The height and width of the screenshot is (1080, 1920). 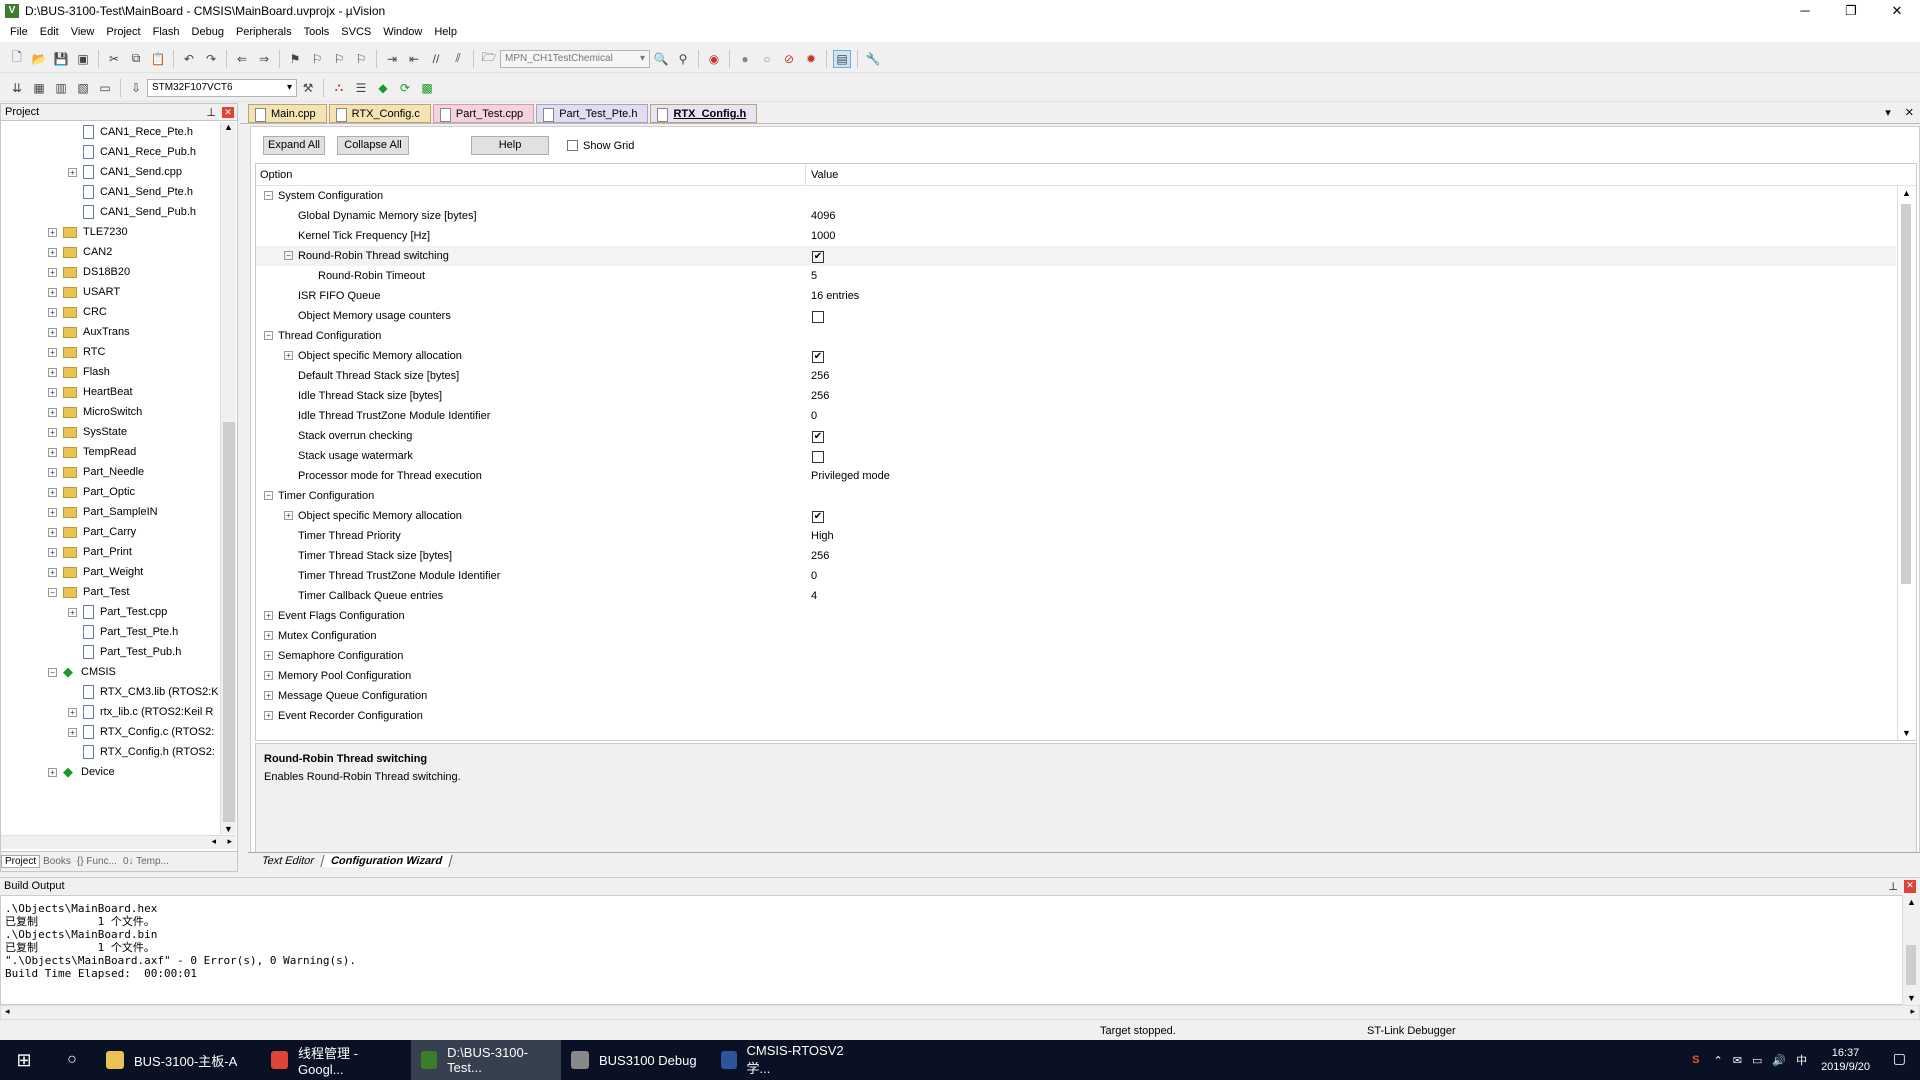 What do you see at coordinates (811, 59) in the screenshot?
I see `breakpoint-menu-icon: ✹` at bounding box center [811, 59].